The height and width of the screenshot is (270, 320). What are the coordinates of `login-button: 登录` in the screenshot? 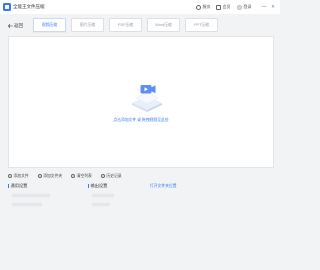 It's located at (244, 7).